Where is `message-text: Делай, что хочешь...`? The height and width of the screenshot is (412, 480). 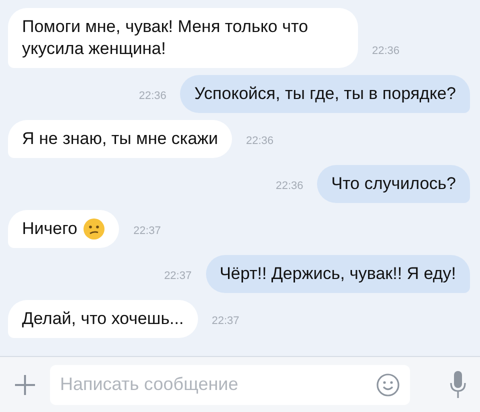 message-text: Делай, что хочешь... is located at coordinates (103, 319).